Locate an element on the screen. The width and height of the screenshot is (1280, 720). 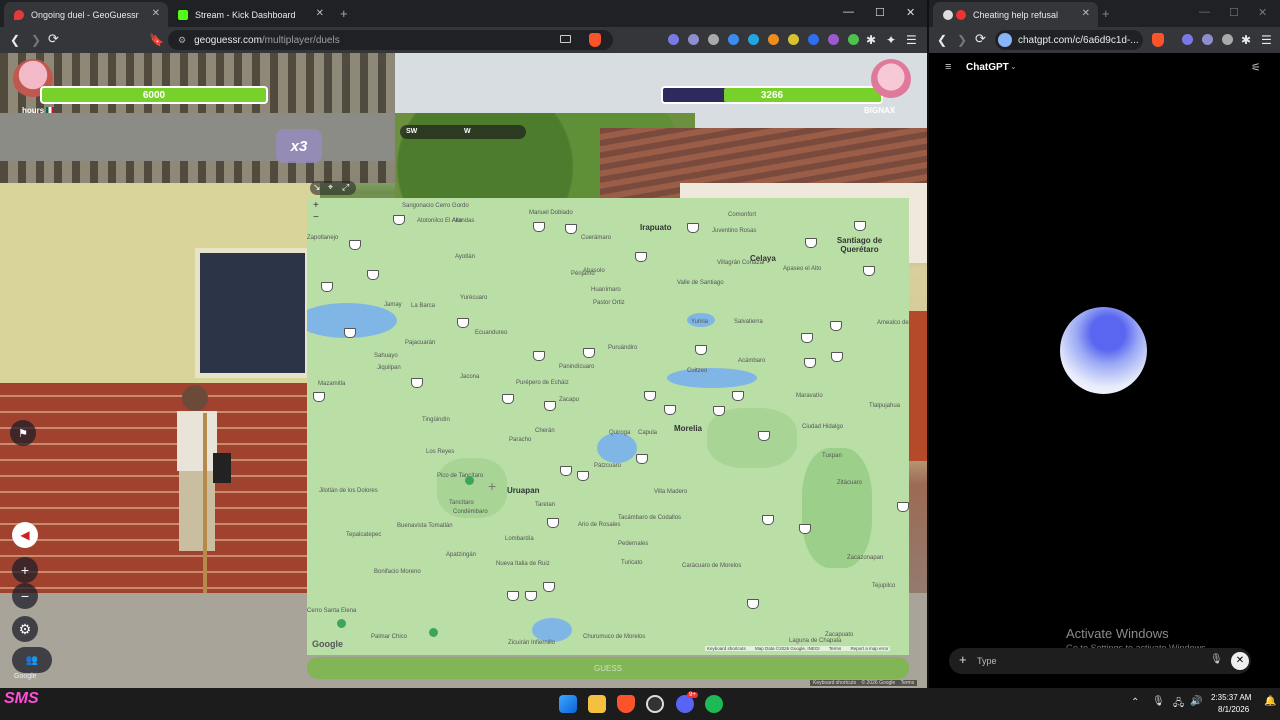
network-icon: 🖧 is located at coordinates (1178, 704).